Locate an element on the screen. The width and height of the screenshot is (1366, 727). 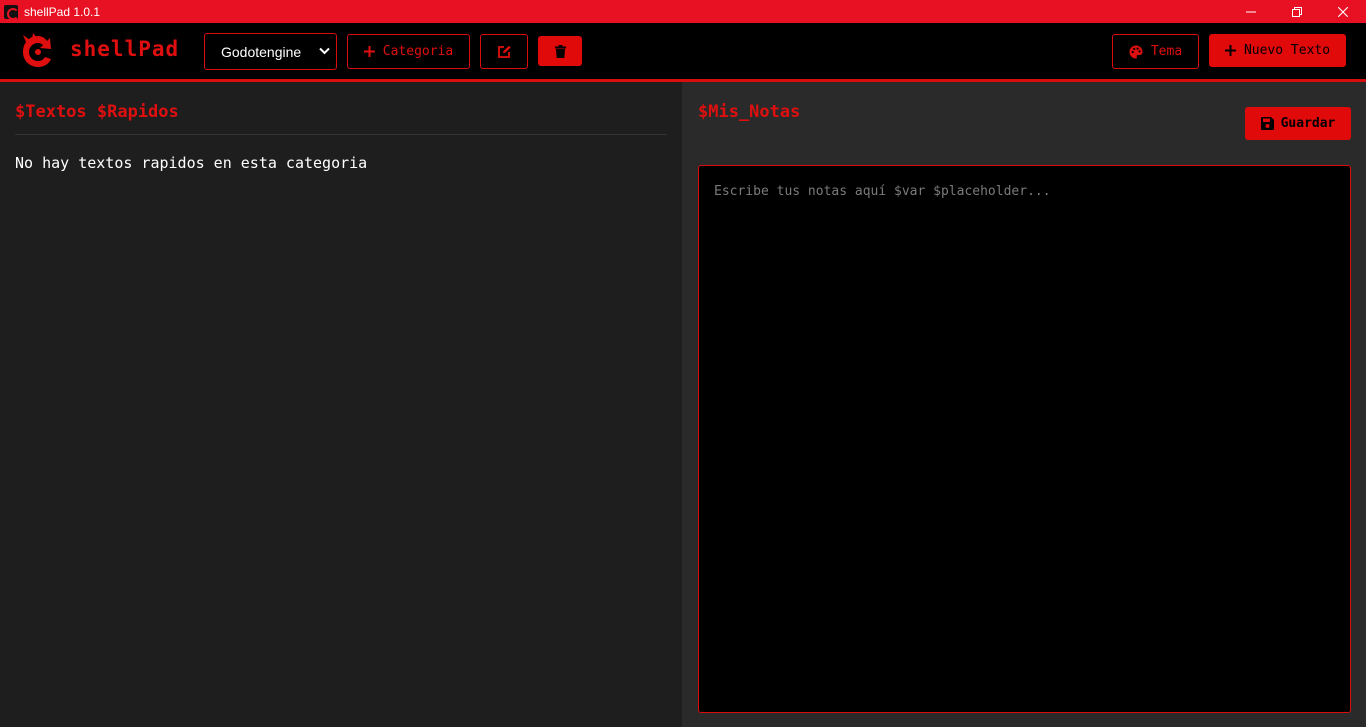
category-select: Godotengine is located at coordinates (270, 51).